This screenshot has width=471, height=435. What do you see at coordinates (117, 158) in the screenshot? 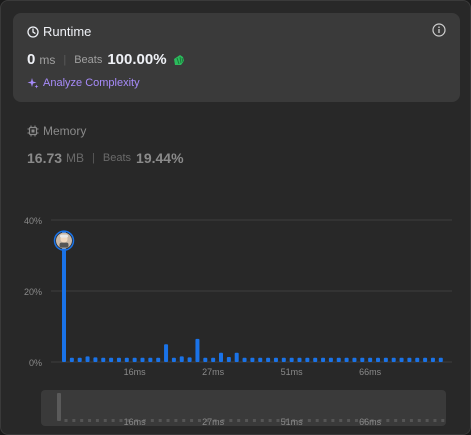
I see `memory-beats-label: Beats` at bounding box center [117, 158].